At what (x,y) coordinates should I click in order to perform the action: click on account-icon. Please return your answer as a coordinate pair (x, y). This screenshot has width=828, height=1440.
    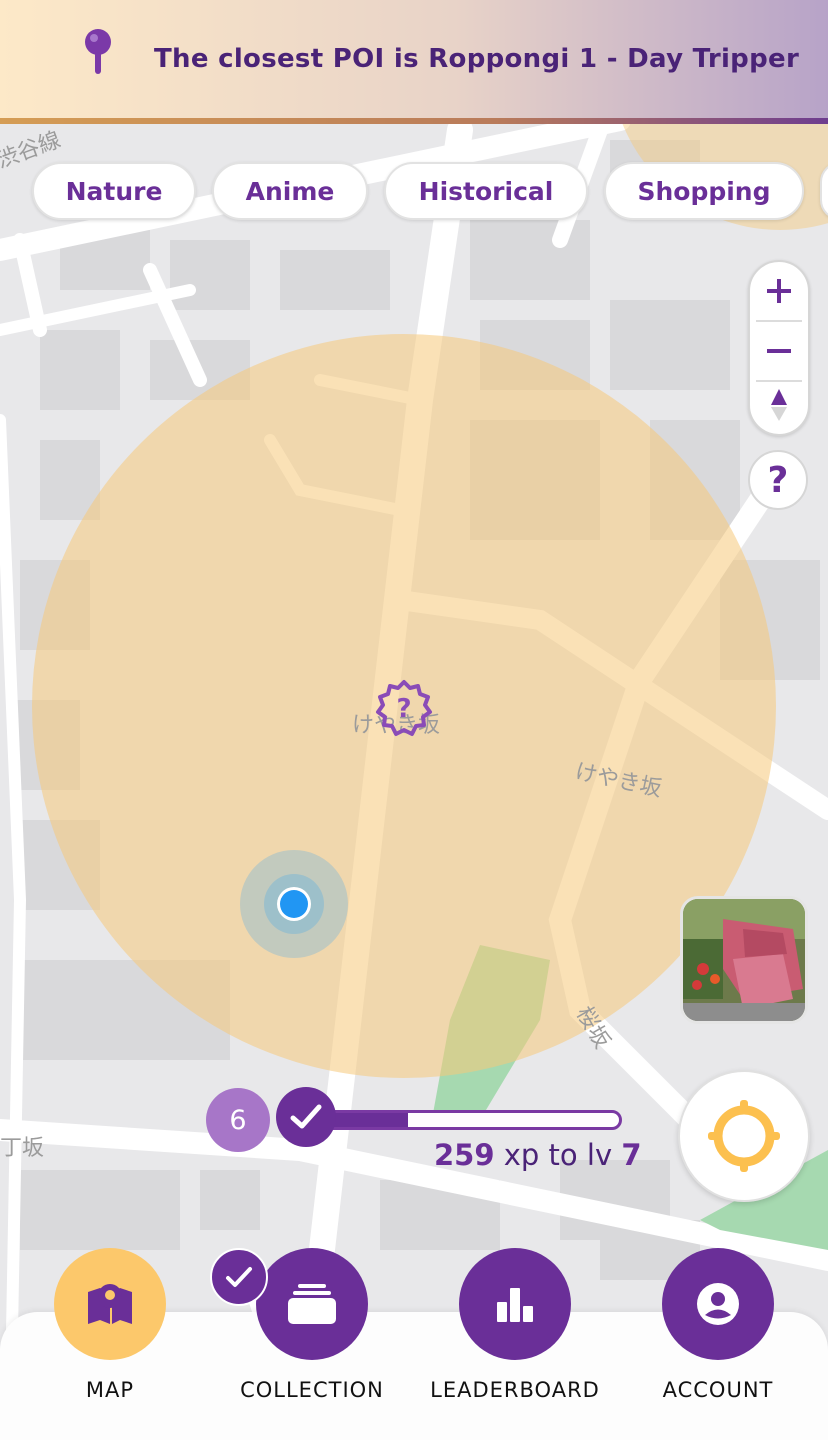
    Looking at the image, I should click on (718, 1304).